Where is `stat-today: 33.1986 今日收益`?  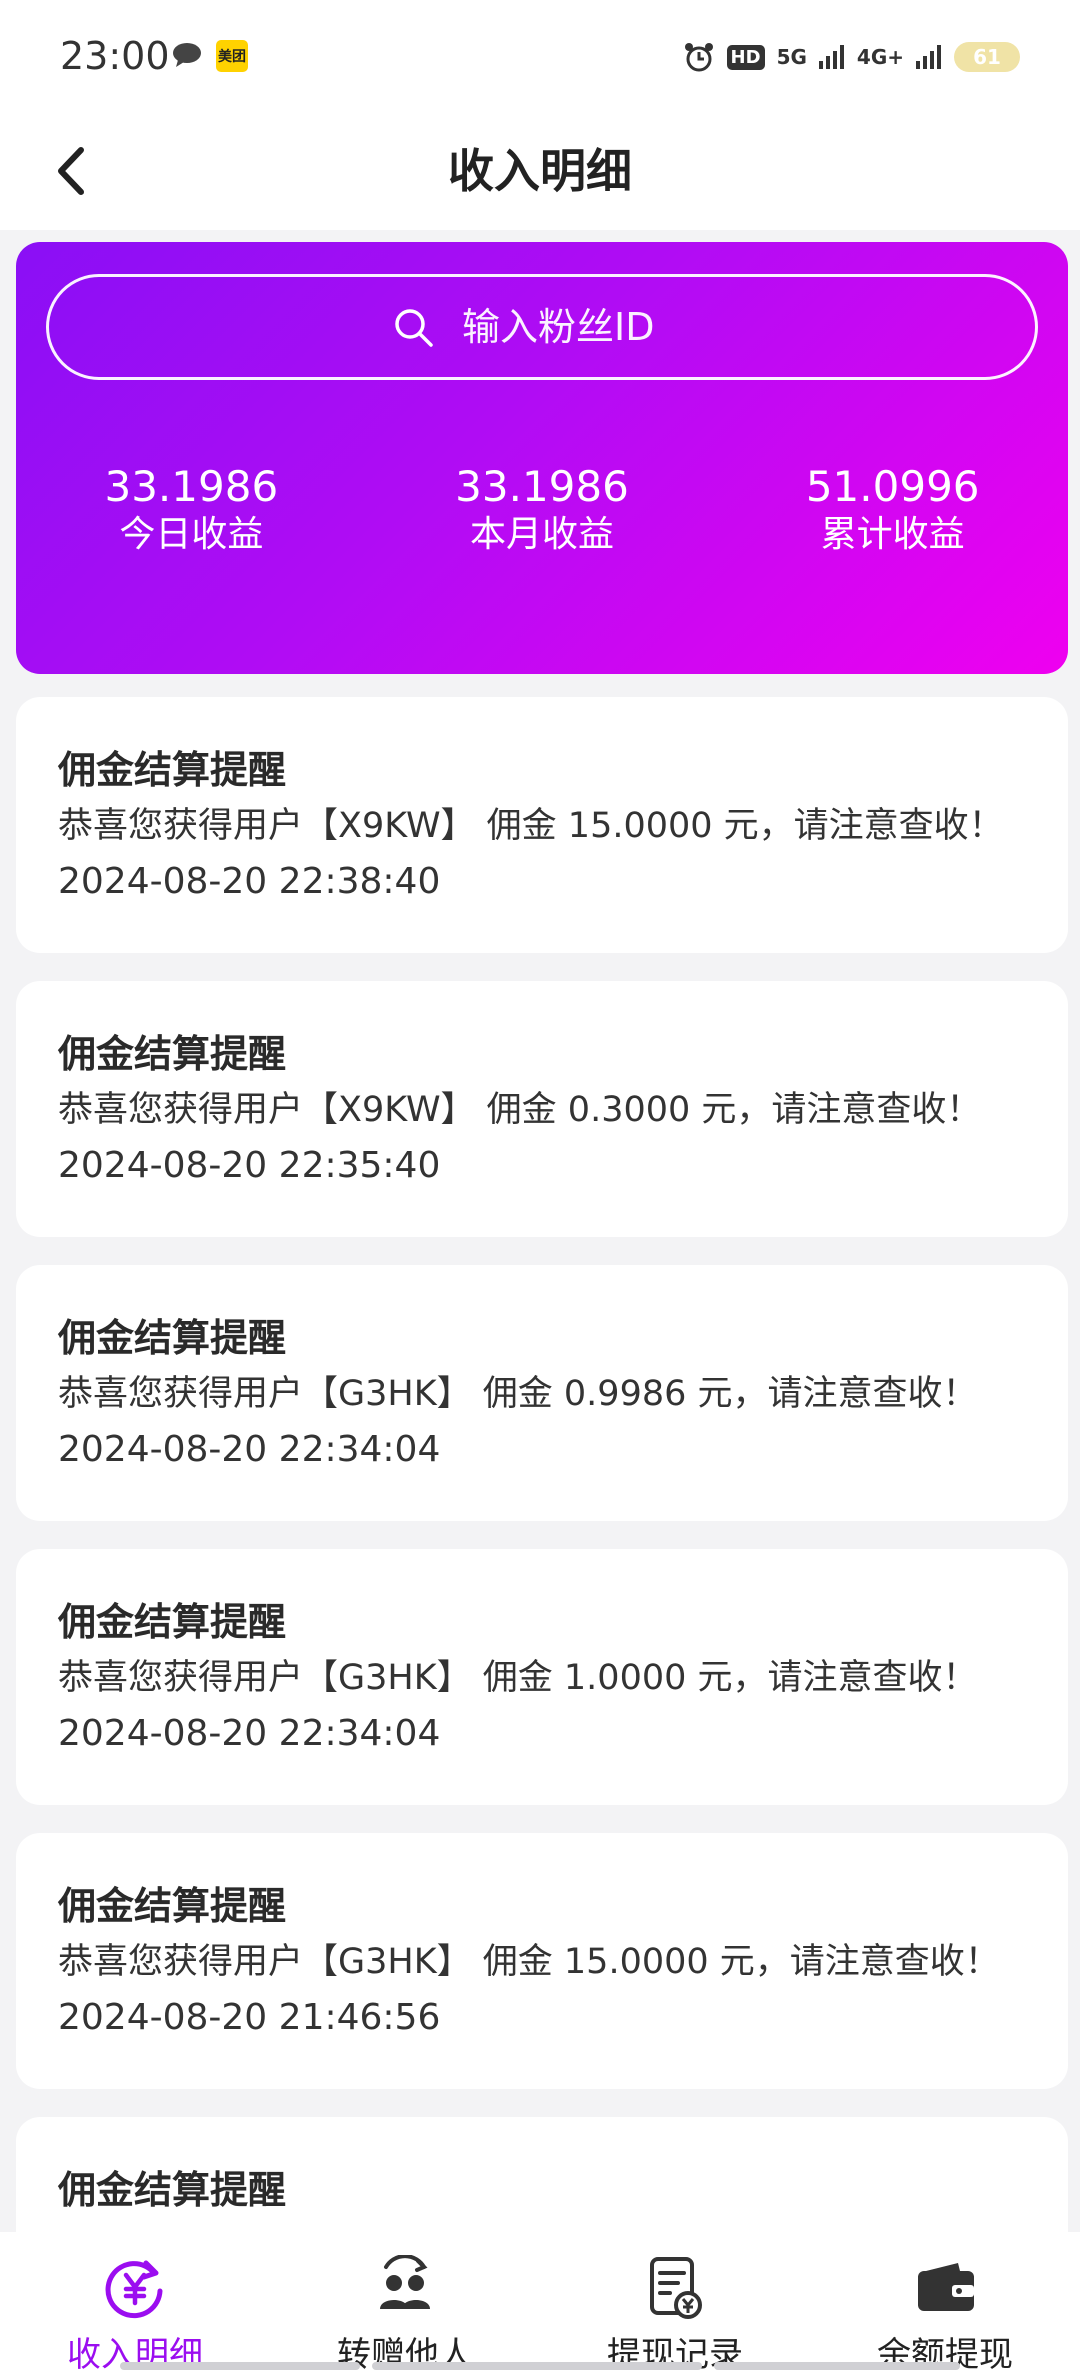 stat-today: 33.1986 今日收益 is located at coordinates (191, 510).